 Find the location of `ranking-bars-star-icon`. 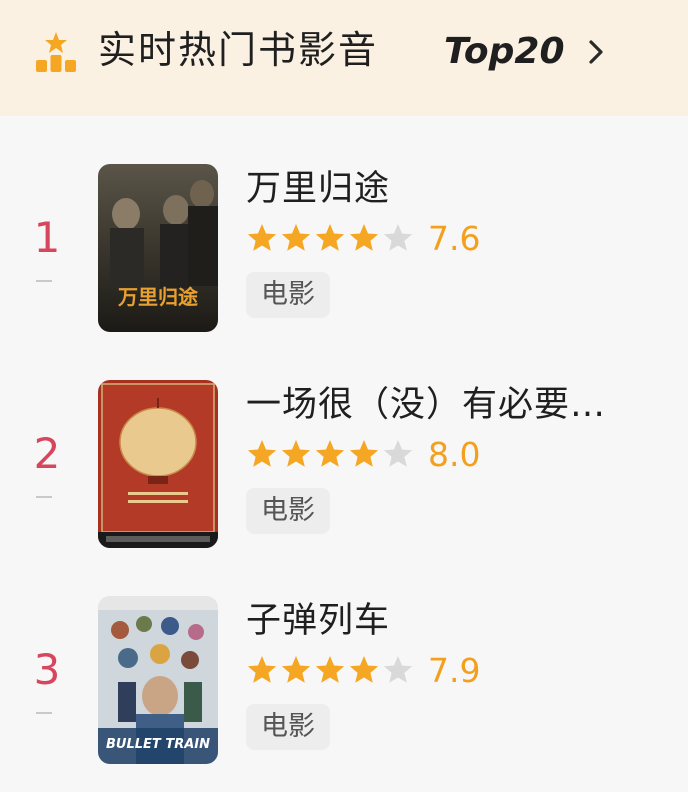

ranking-bars-star-icon is located at coordinates (56, 52).